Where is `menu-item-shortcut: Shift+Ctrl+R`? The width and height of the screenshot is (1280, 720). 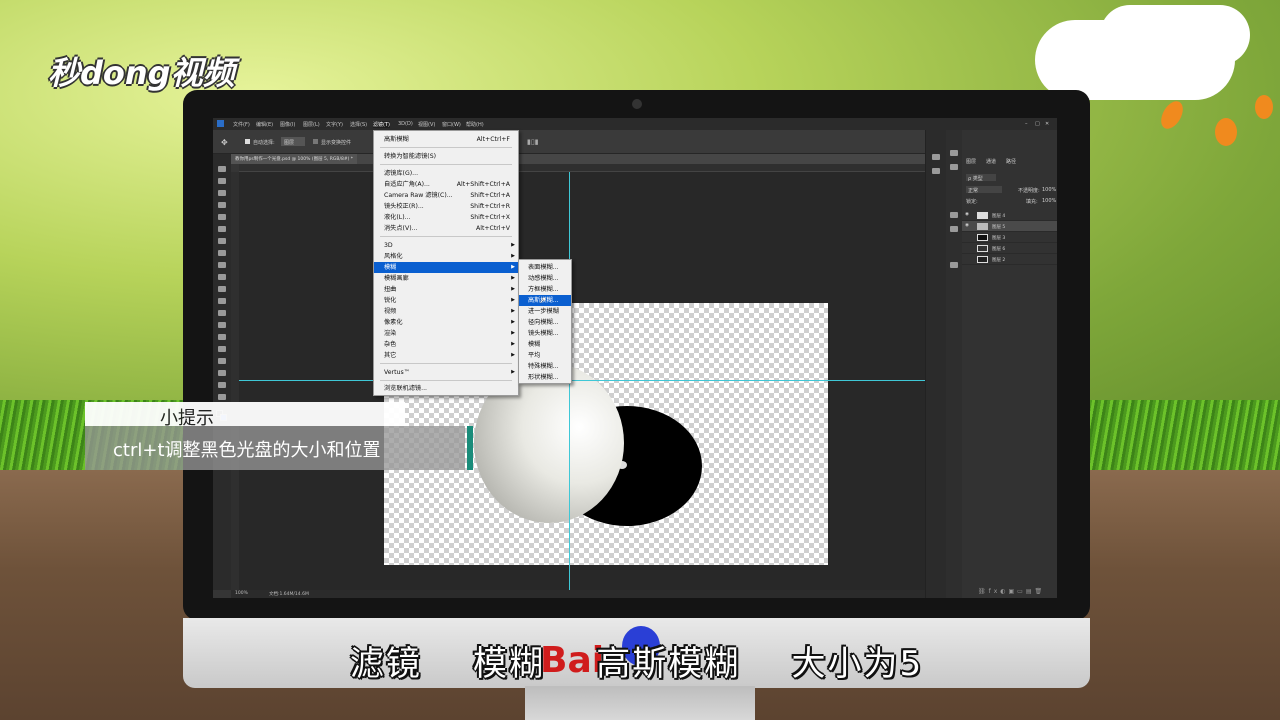 menu-item-shortcut: Shift+Ctrl+R is located at coordinates (490, 206).